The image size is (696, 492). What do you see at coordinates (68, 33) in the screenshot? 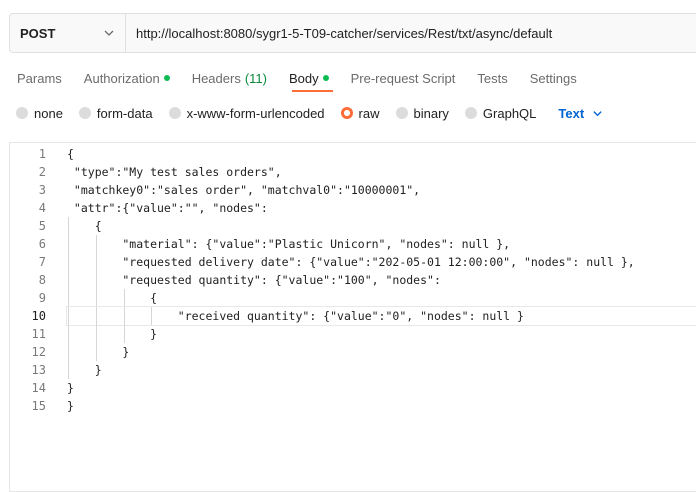
I see `method-select: POST` at bounding box center [68, 33].